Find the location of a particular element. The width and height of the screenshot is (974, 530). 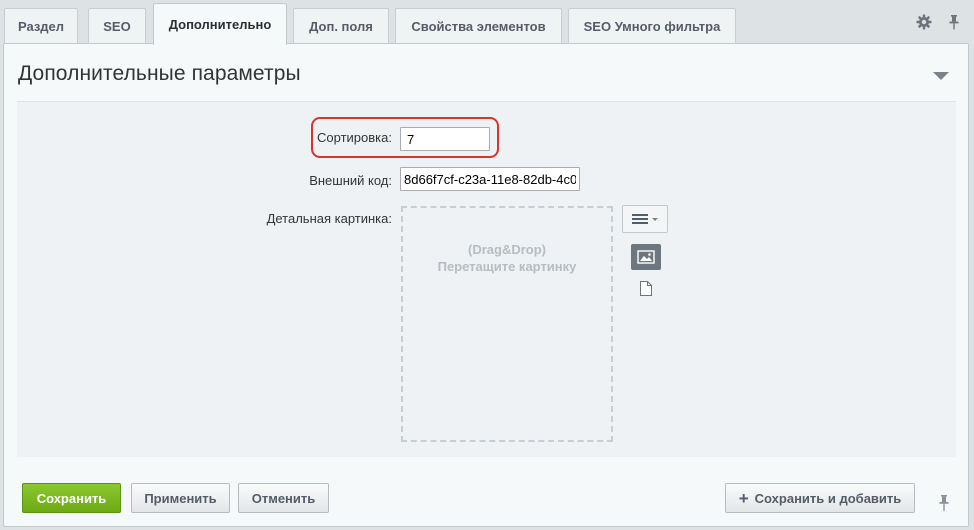

save-and-add-button: + Сохранить и добавить is located at coordinates (820, 498).